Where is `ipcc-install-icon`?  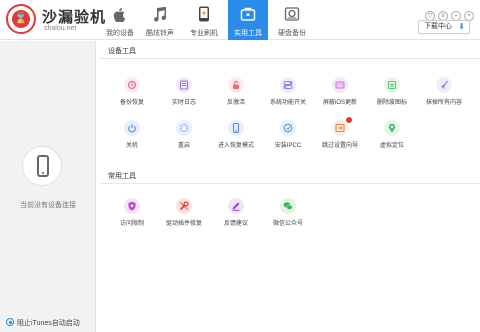 ipcc-install-icon is located at coordinates (288, 128).